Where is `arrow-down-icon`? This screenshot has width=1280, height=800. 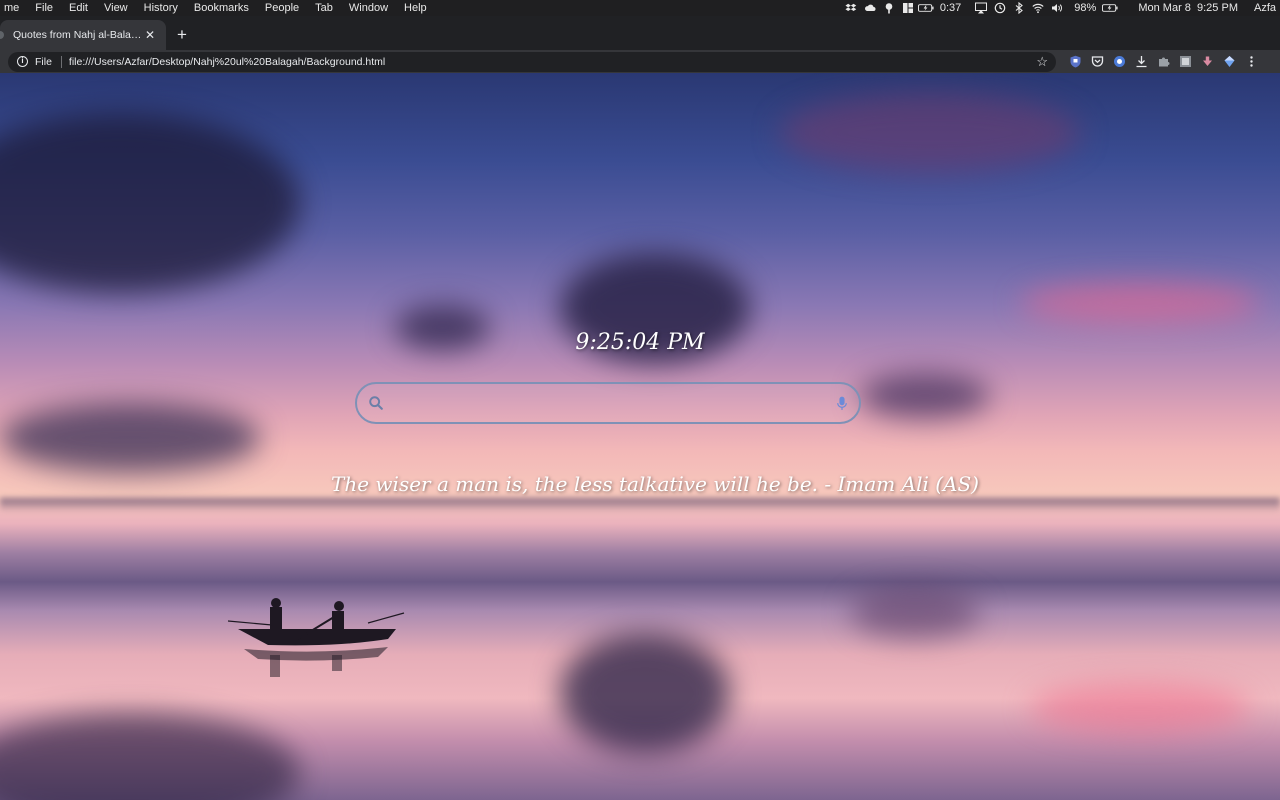 arrow-down-icon is located at coordinates (1207, 62).